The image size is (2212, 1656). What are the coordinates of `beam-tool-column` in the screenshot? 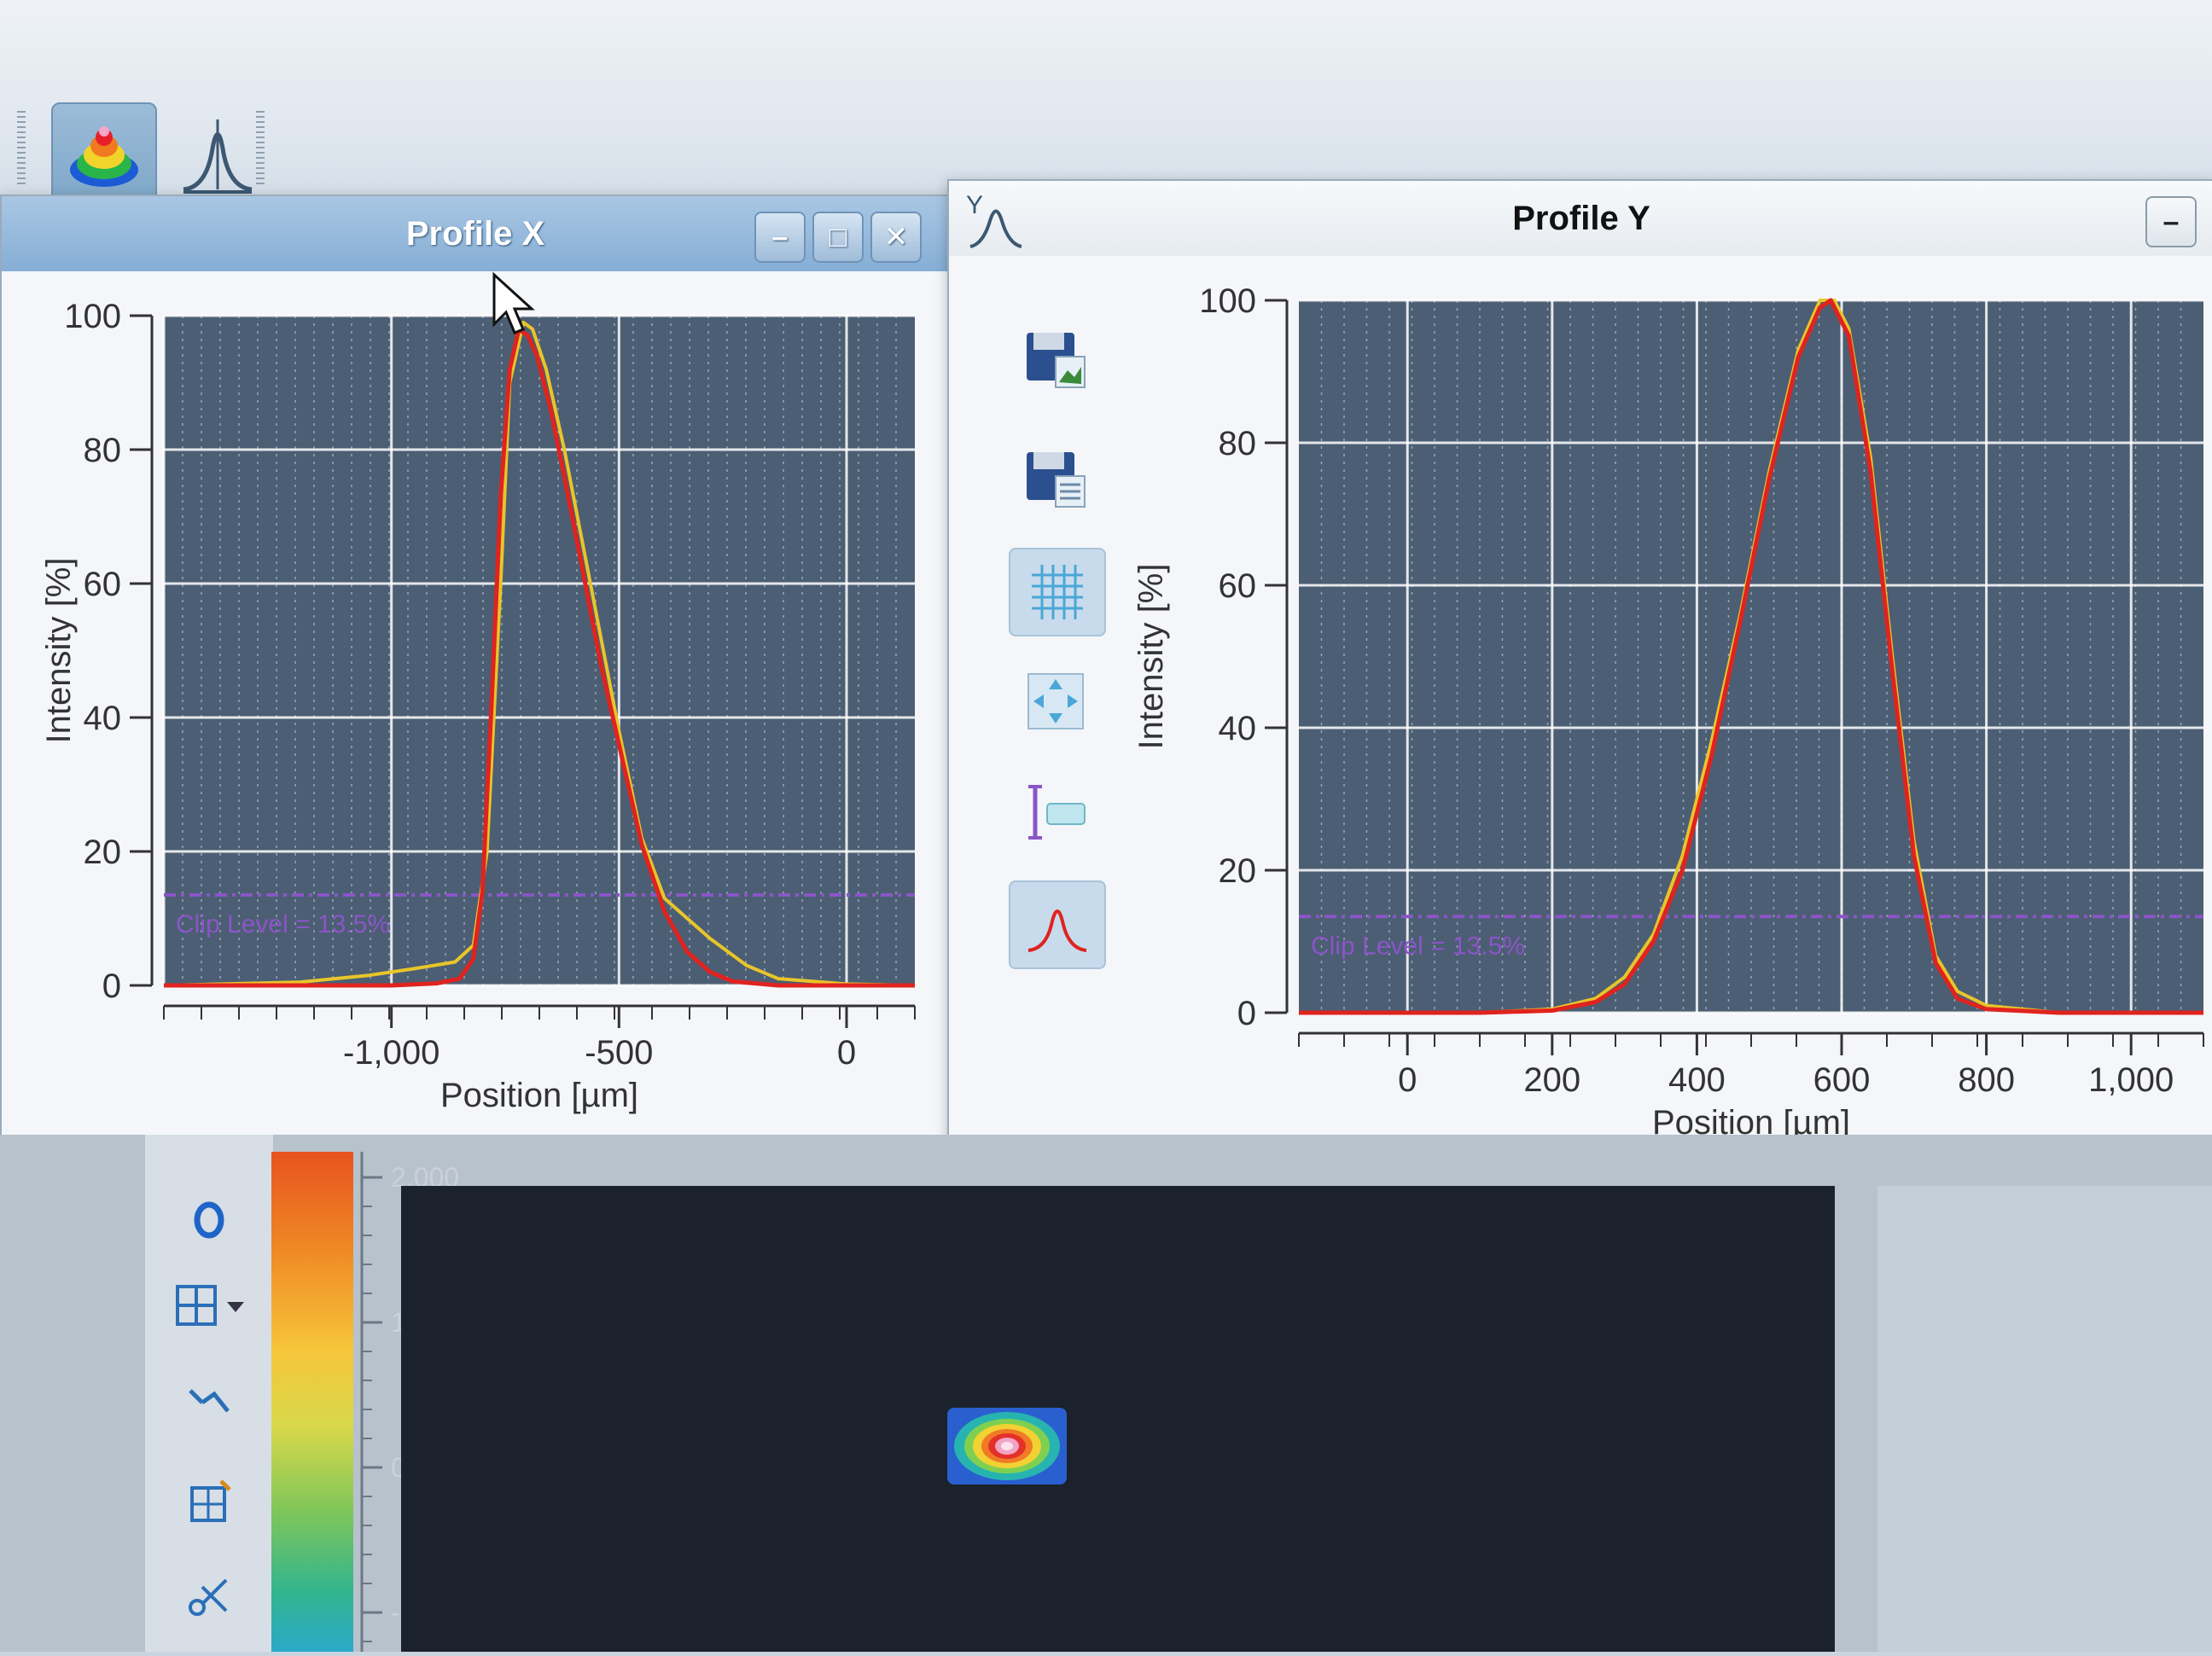 It's located at (209, 1393).